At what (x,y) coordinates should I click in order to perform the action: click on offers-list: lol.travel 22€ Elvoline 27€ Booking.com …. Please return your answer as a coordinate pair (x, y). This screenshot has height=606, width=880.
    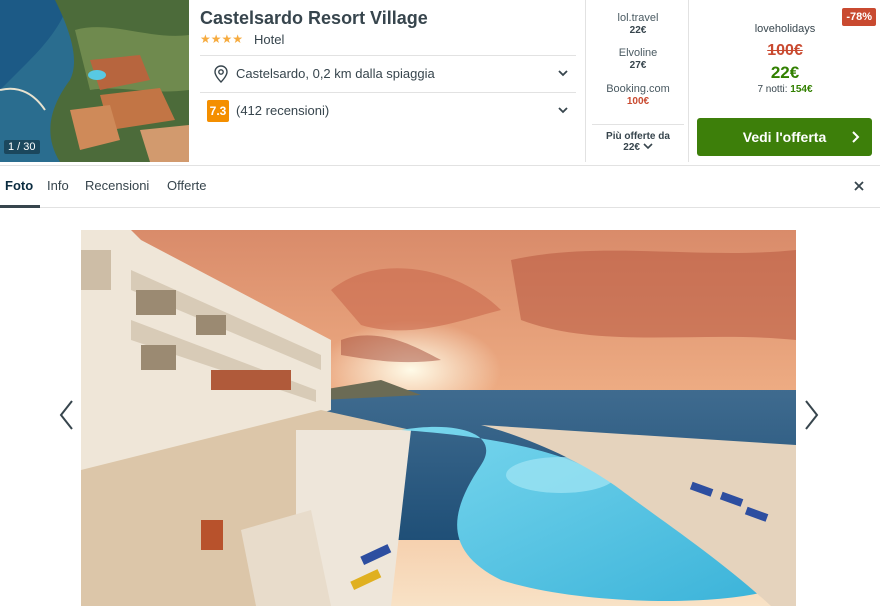
    Looking at the image, I should click on (637, 81).